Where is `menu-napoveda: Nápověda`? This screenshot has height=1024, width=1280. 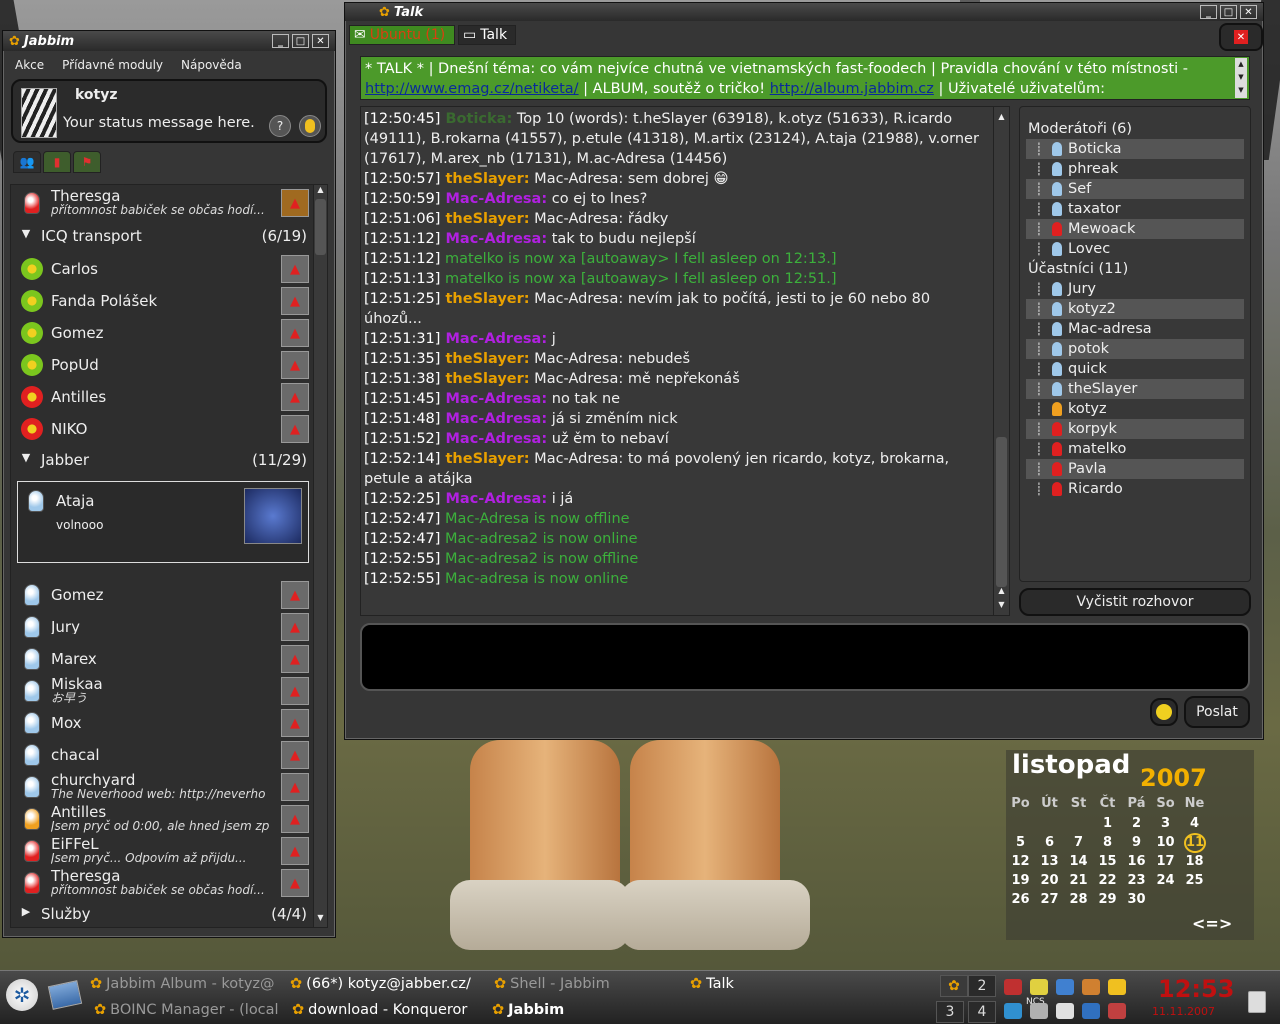 menu-napoveda: Nápověda is located at coordinates (211, 65).